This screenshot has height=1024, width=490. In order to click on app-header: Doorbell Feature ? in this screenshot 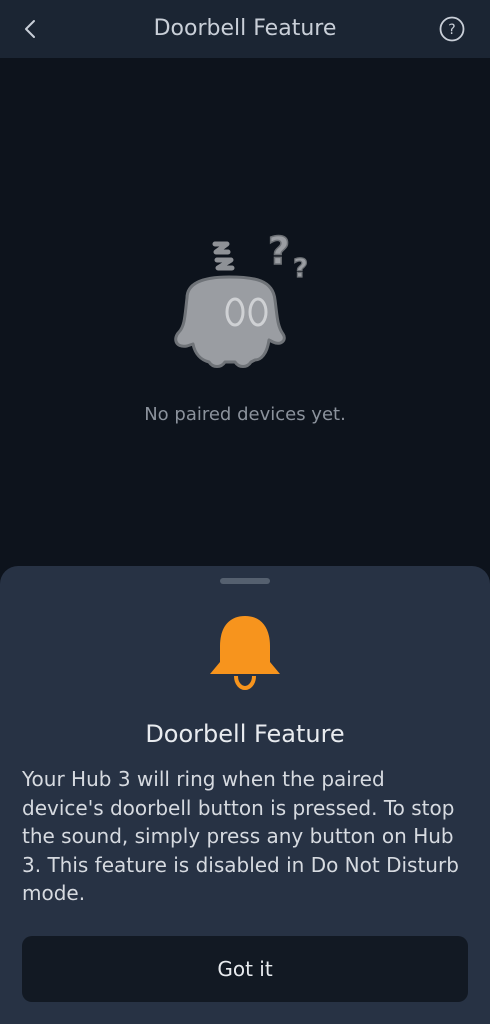, I will do `click(245, 29)`.